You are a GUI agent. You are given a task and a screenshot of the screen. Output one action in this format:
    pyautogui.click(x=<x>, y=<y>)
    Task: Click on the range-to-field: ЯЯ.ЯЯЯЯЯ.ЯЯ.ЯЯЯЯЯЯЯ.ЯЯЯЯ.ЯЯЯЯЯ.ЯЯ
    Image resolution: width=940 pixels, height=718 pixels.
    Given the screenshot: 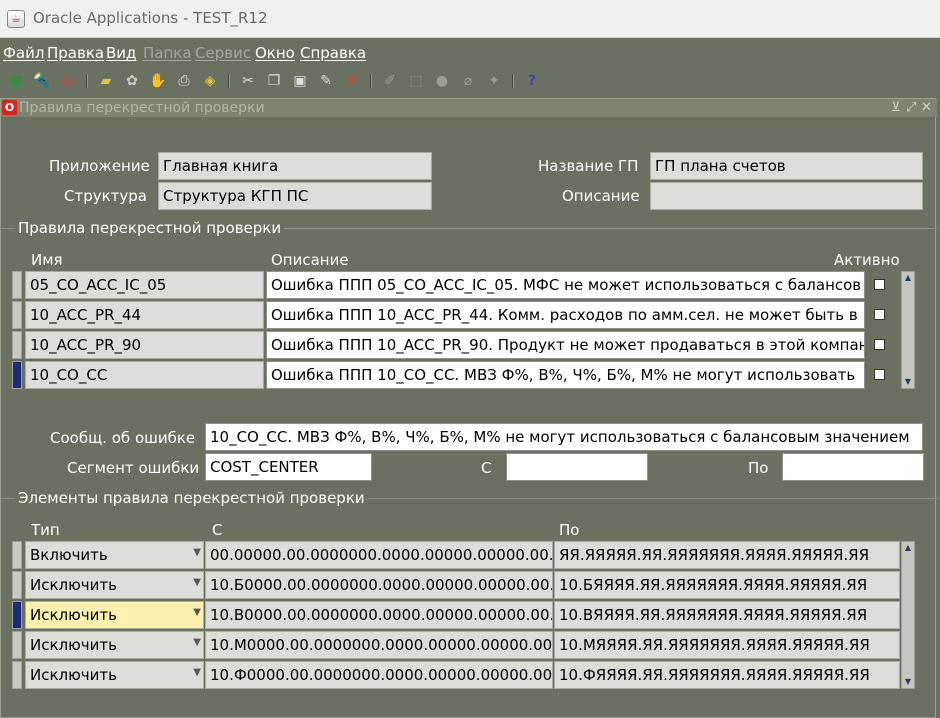 What is the action you would take?
    pyautogui.click(x=727, y=555)
    